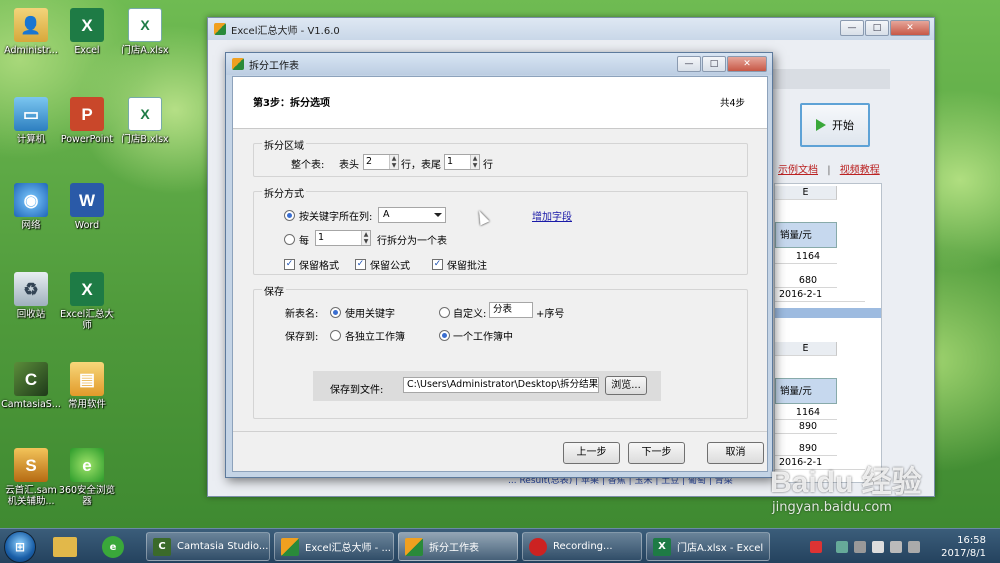 This screenshot has height=563, width=1000. Describe the element at coordinates (335, 335) in the screenshot. I see `independent-workbooks-radio` at that location.